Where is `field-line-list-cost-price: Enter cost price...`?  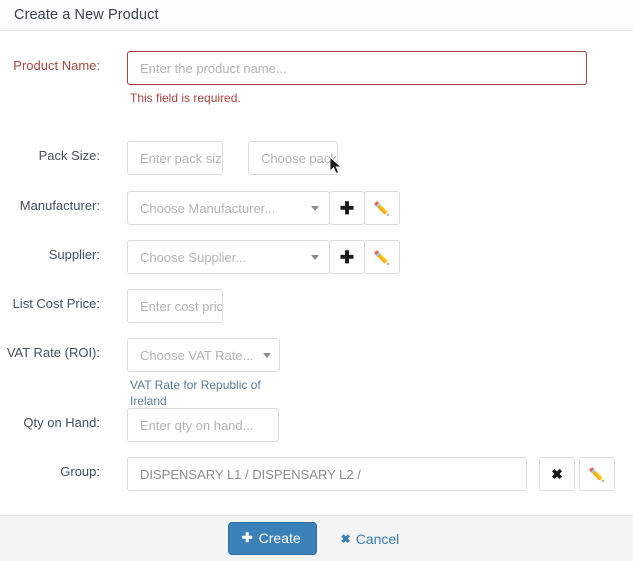 field-line-list-cost-price: Enter cost price... is located at coordinates (175, 306).